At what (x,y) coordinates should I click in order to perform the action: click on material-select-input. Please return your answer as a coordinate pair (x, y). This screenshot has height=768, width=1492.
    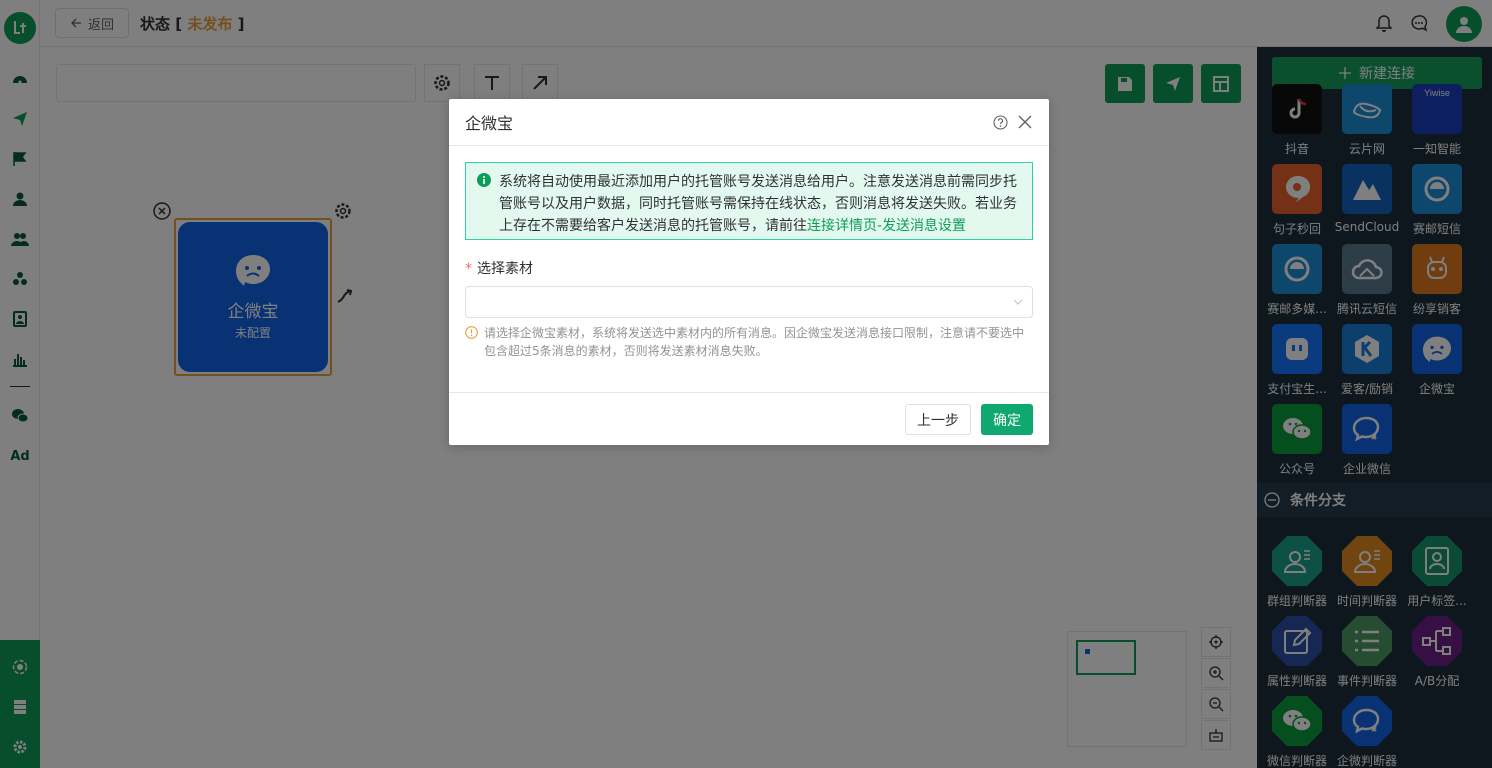
    Looking at the image, I should click on (749, 302).